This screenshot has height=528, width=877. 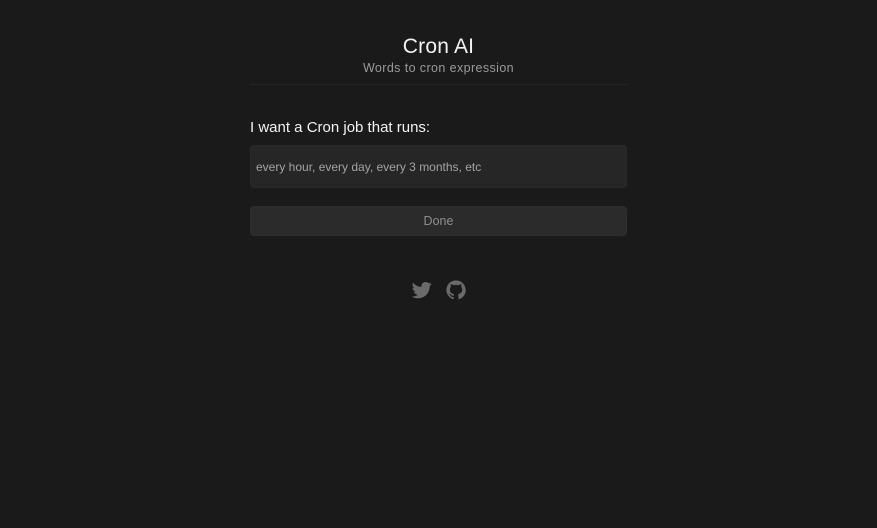 I want to click on header: Cron AI Words to cron expression, so click(x=438, y=58).